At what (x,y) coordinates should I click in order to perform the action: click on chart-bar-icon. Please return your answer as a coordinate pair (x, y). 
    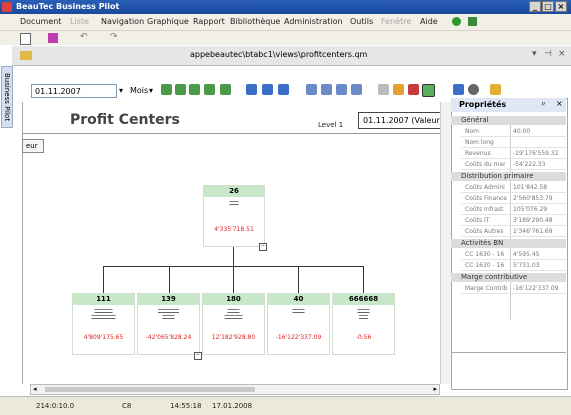
    Looking at the image, I should click on (495, 89).